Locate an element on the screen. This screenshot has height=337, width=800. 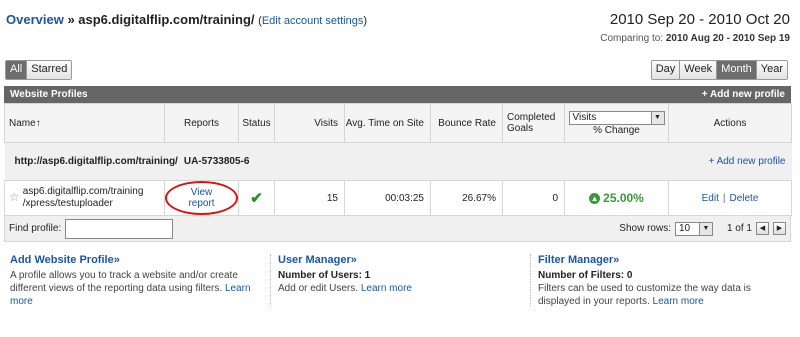
avg-time-value: 00:03:25 is located at coordinates (387, 198).